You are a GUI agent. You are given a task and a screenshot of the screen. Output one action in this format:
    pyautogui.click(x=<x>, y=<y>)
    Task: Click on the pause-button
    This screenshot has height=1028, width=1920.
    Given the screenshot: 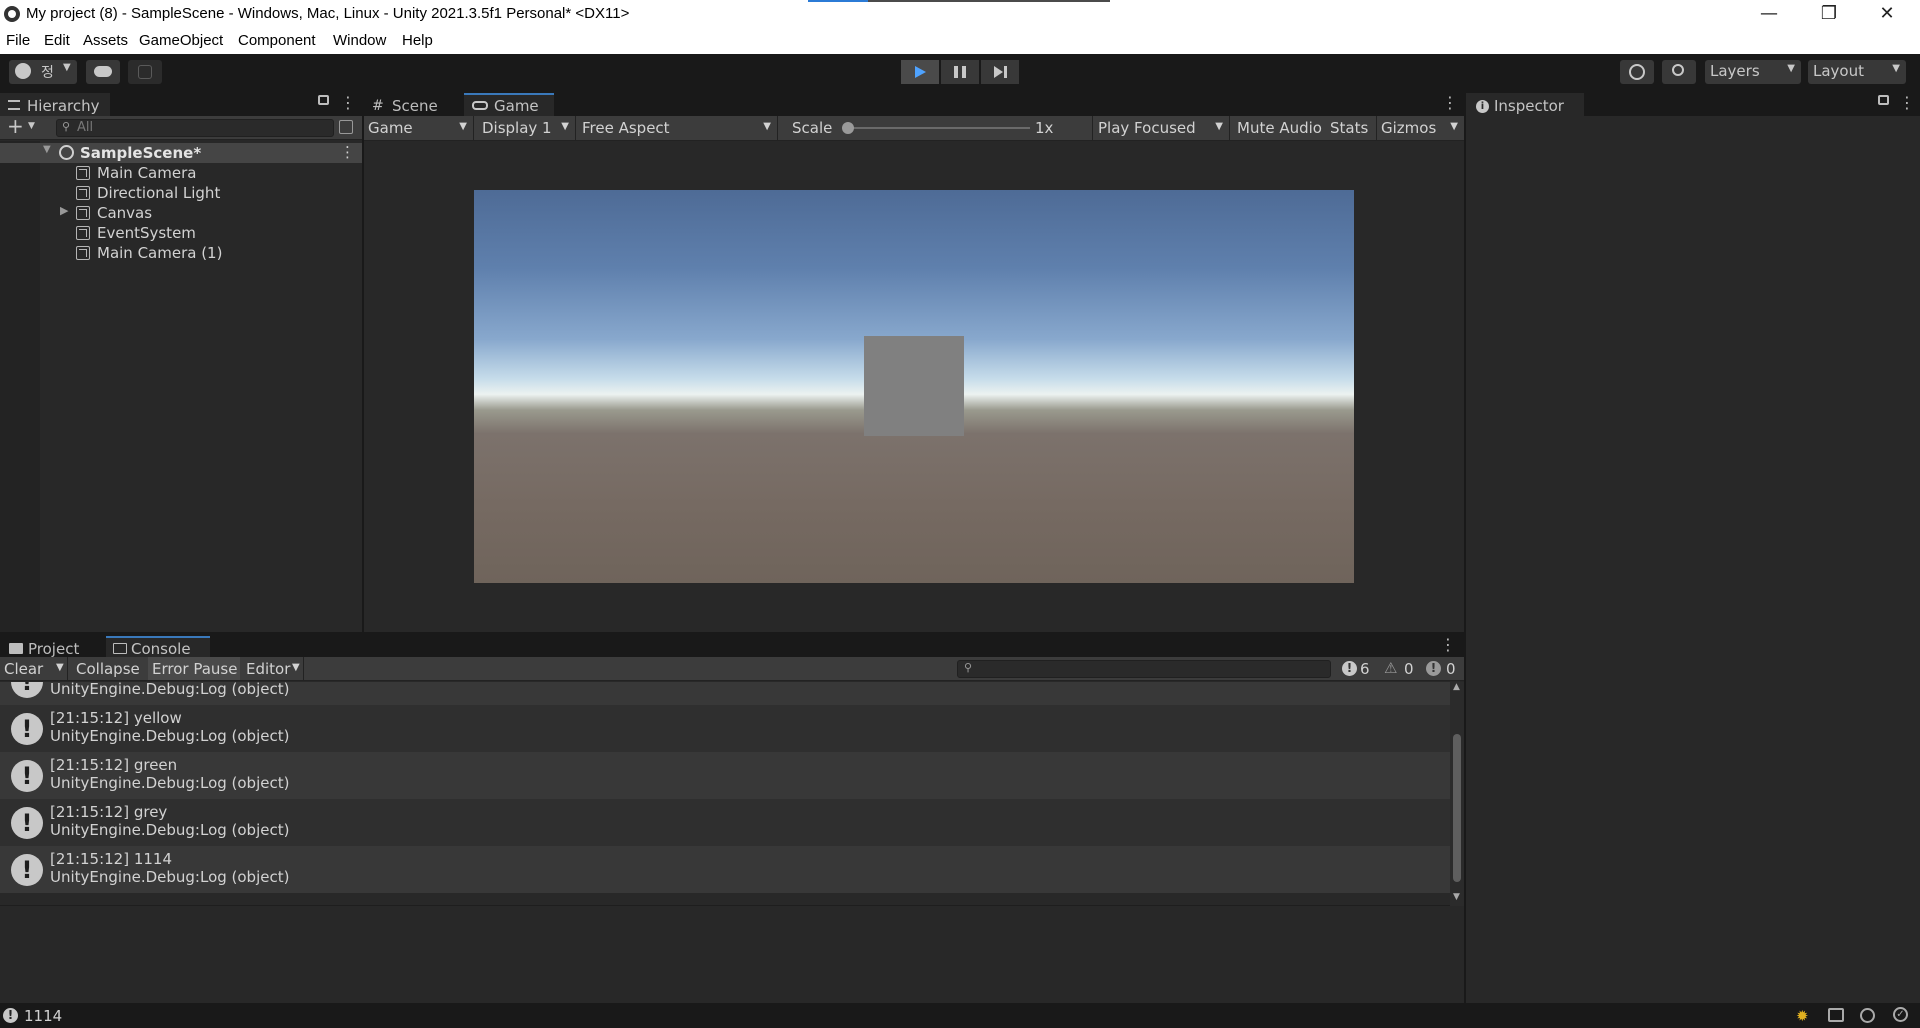 What is the action you would take?
    pyautogui.click(x=960, y=72)
    